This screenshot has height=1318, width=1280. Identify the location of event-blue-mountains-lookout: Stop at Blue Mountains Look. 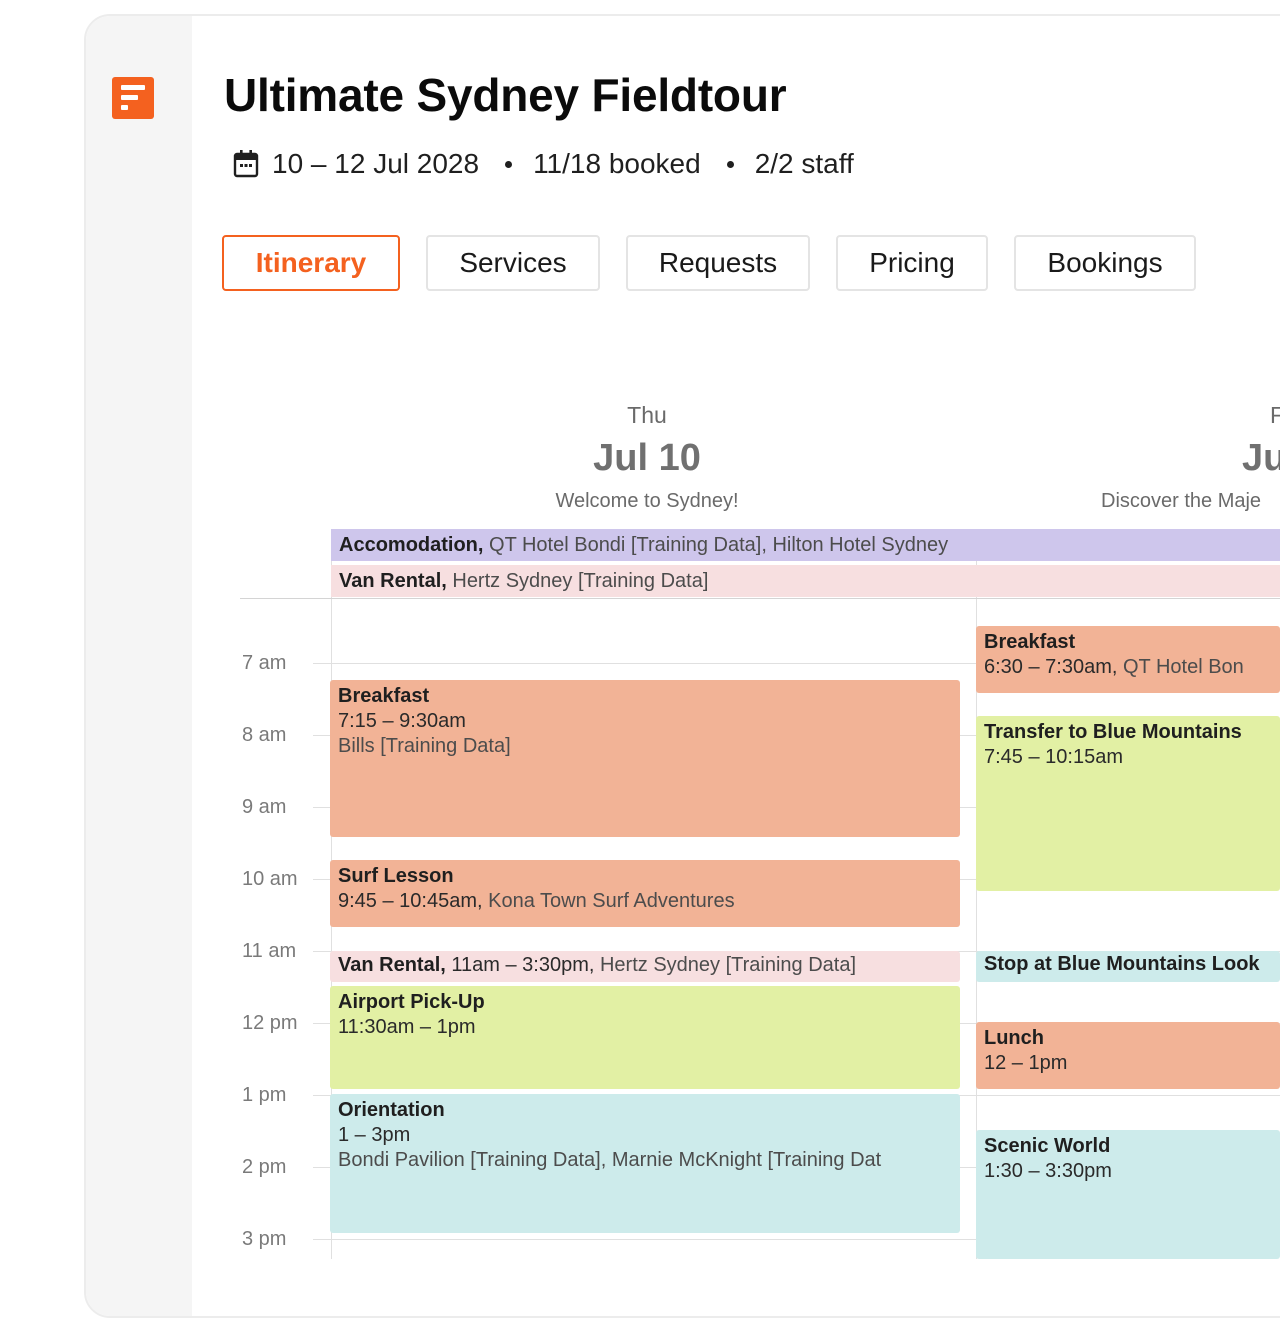
(1128, 966).